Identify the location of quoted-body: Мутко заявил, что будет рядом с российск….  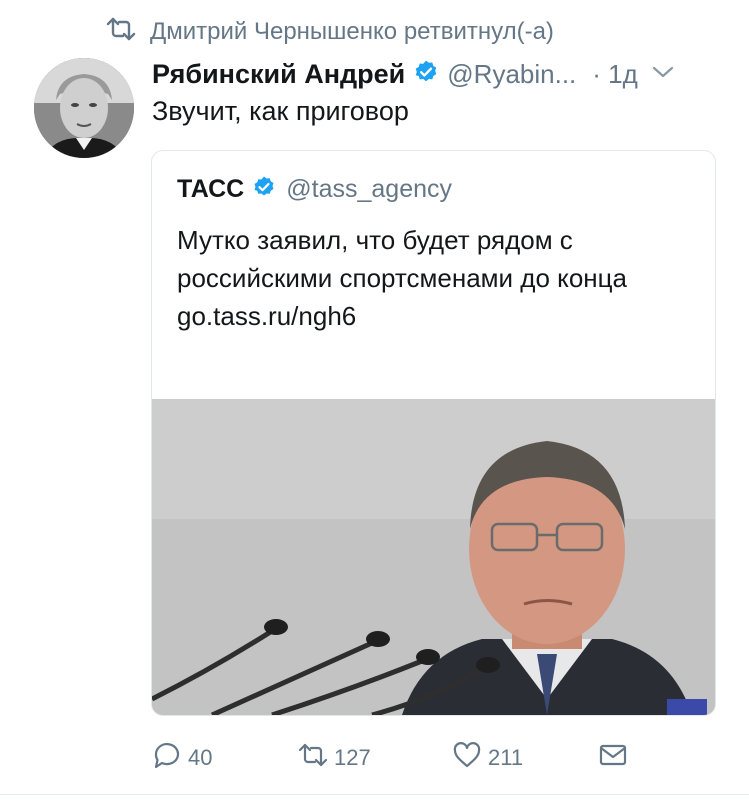
(402, 259).